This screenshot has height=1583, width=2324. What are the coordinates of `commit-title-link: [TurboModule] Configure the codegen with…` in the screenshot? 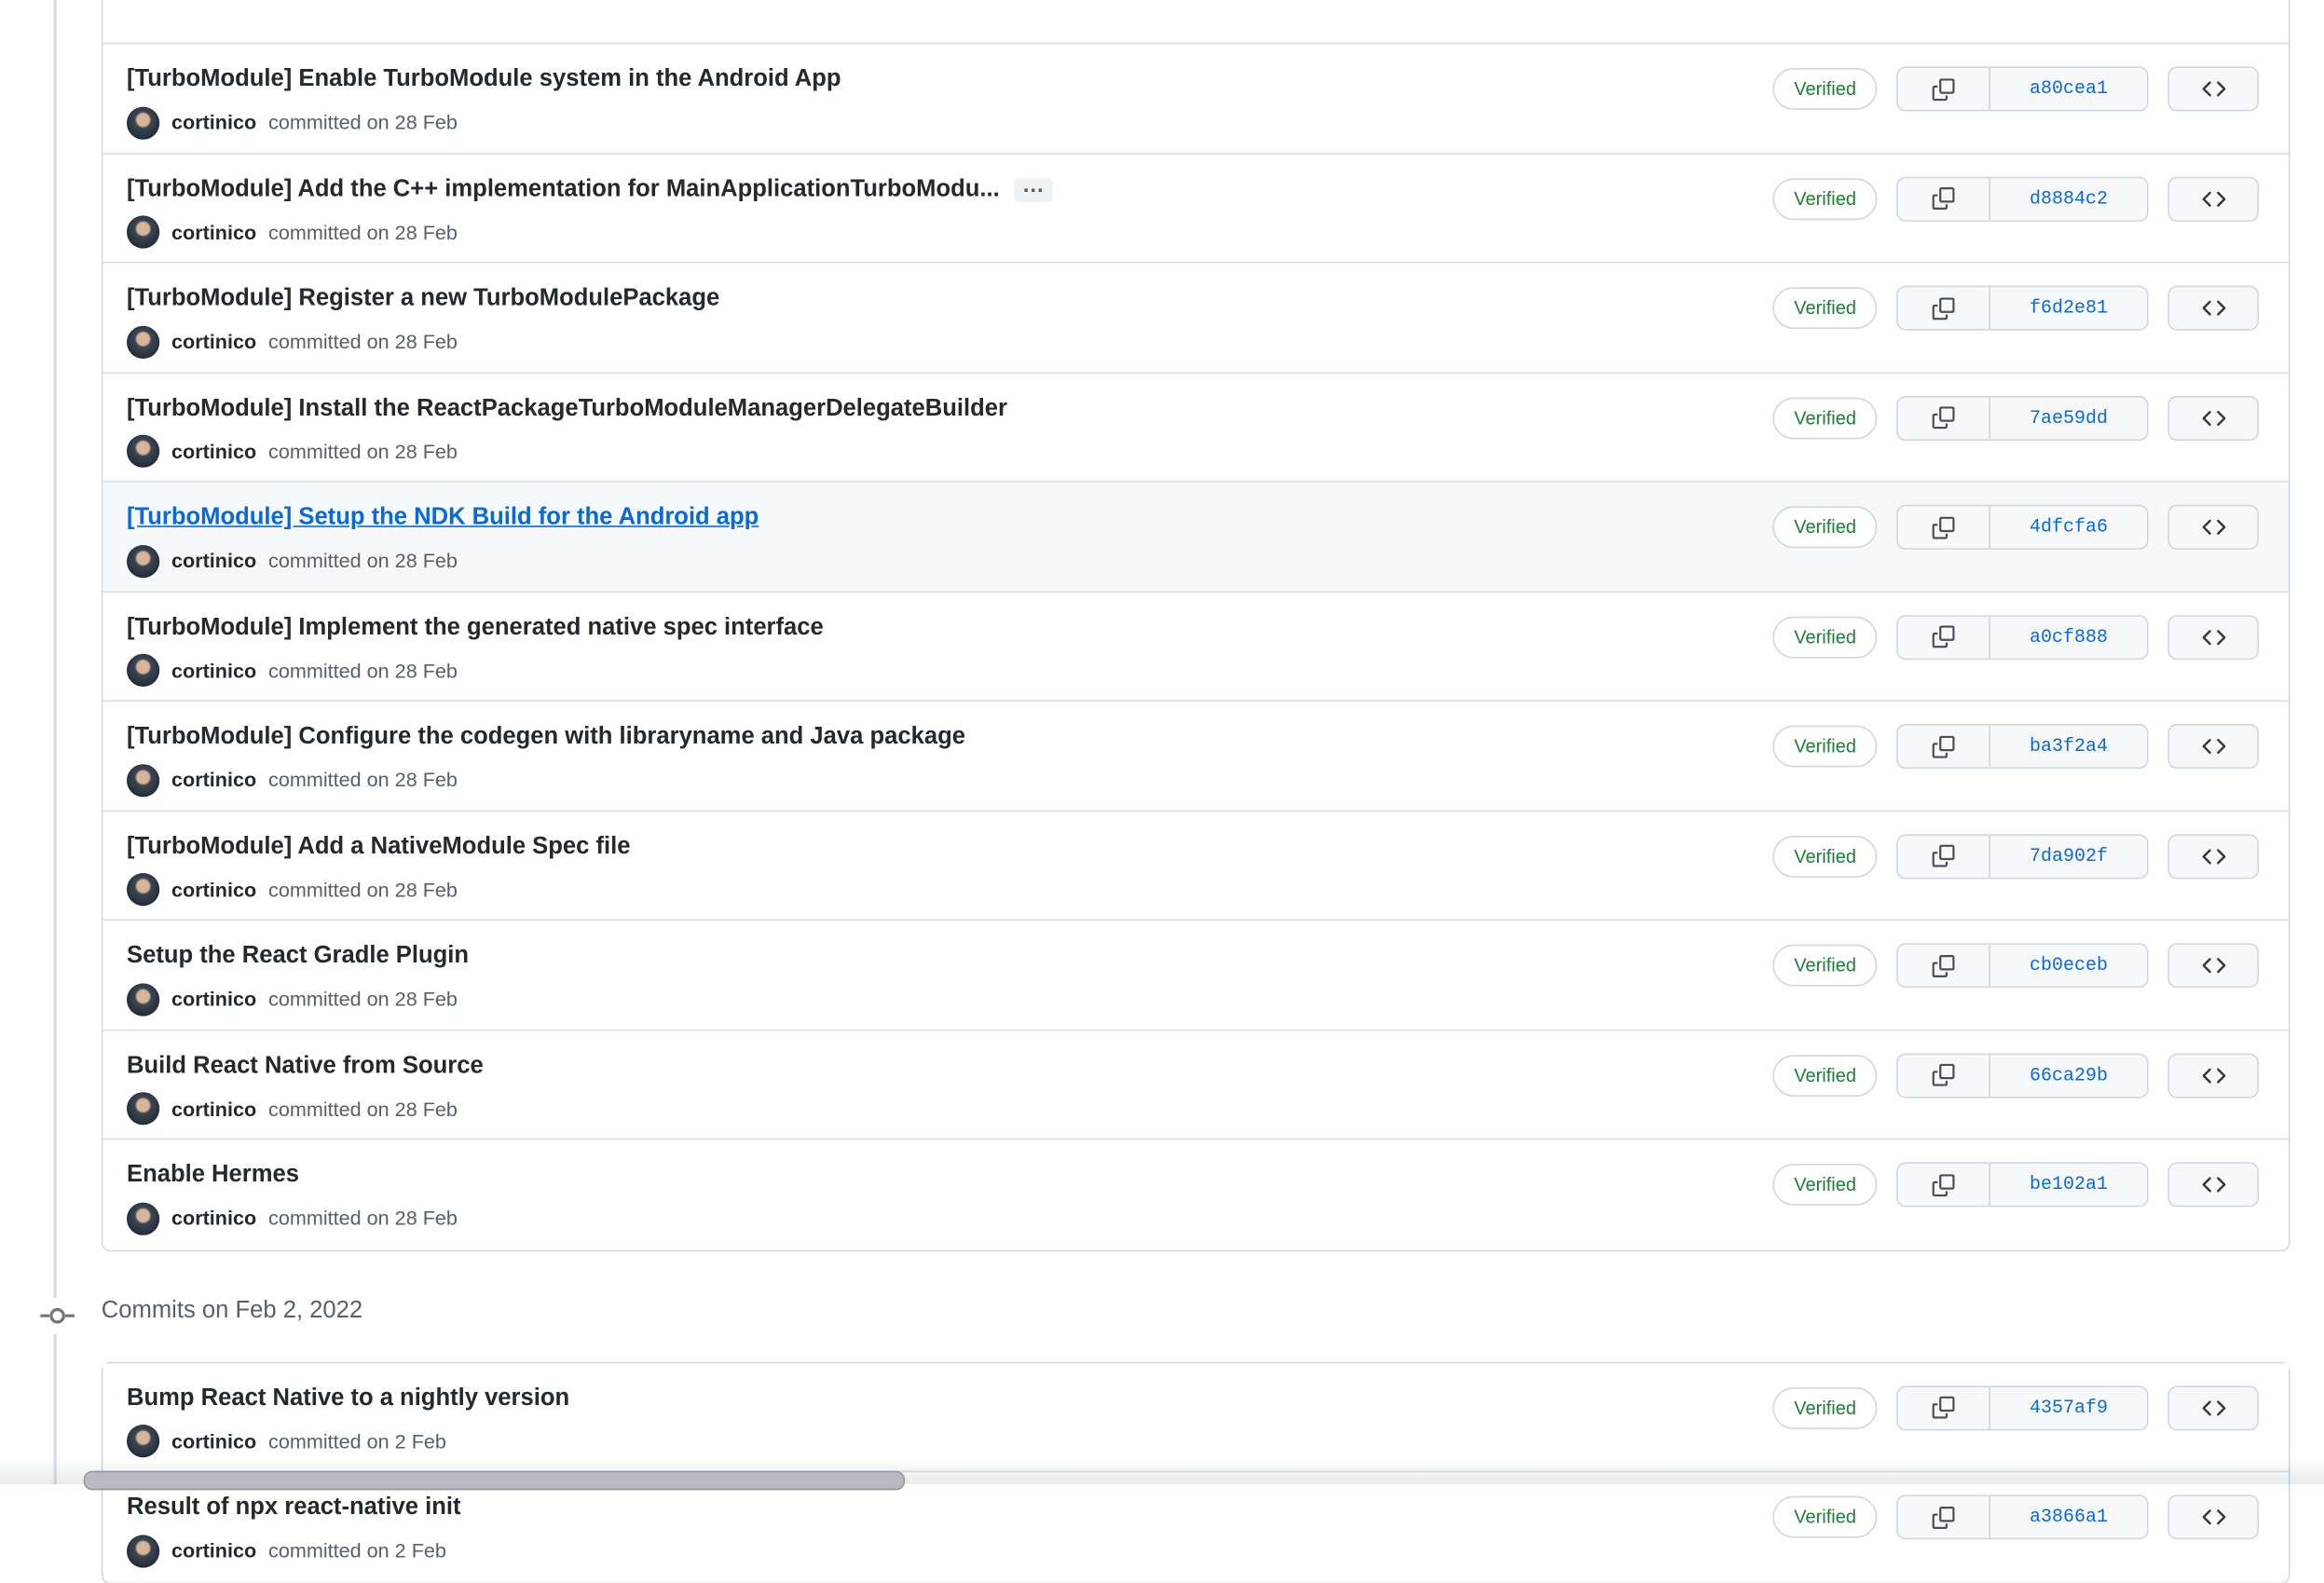 It's located at (546, 737).